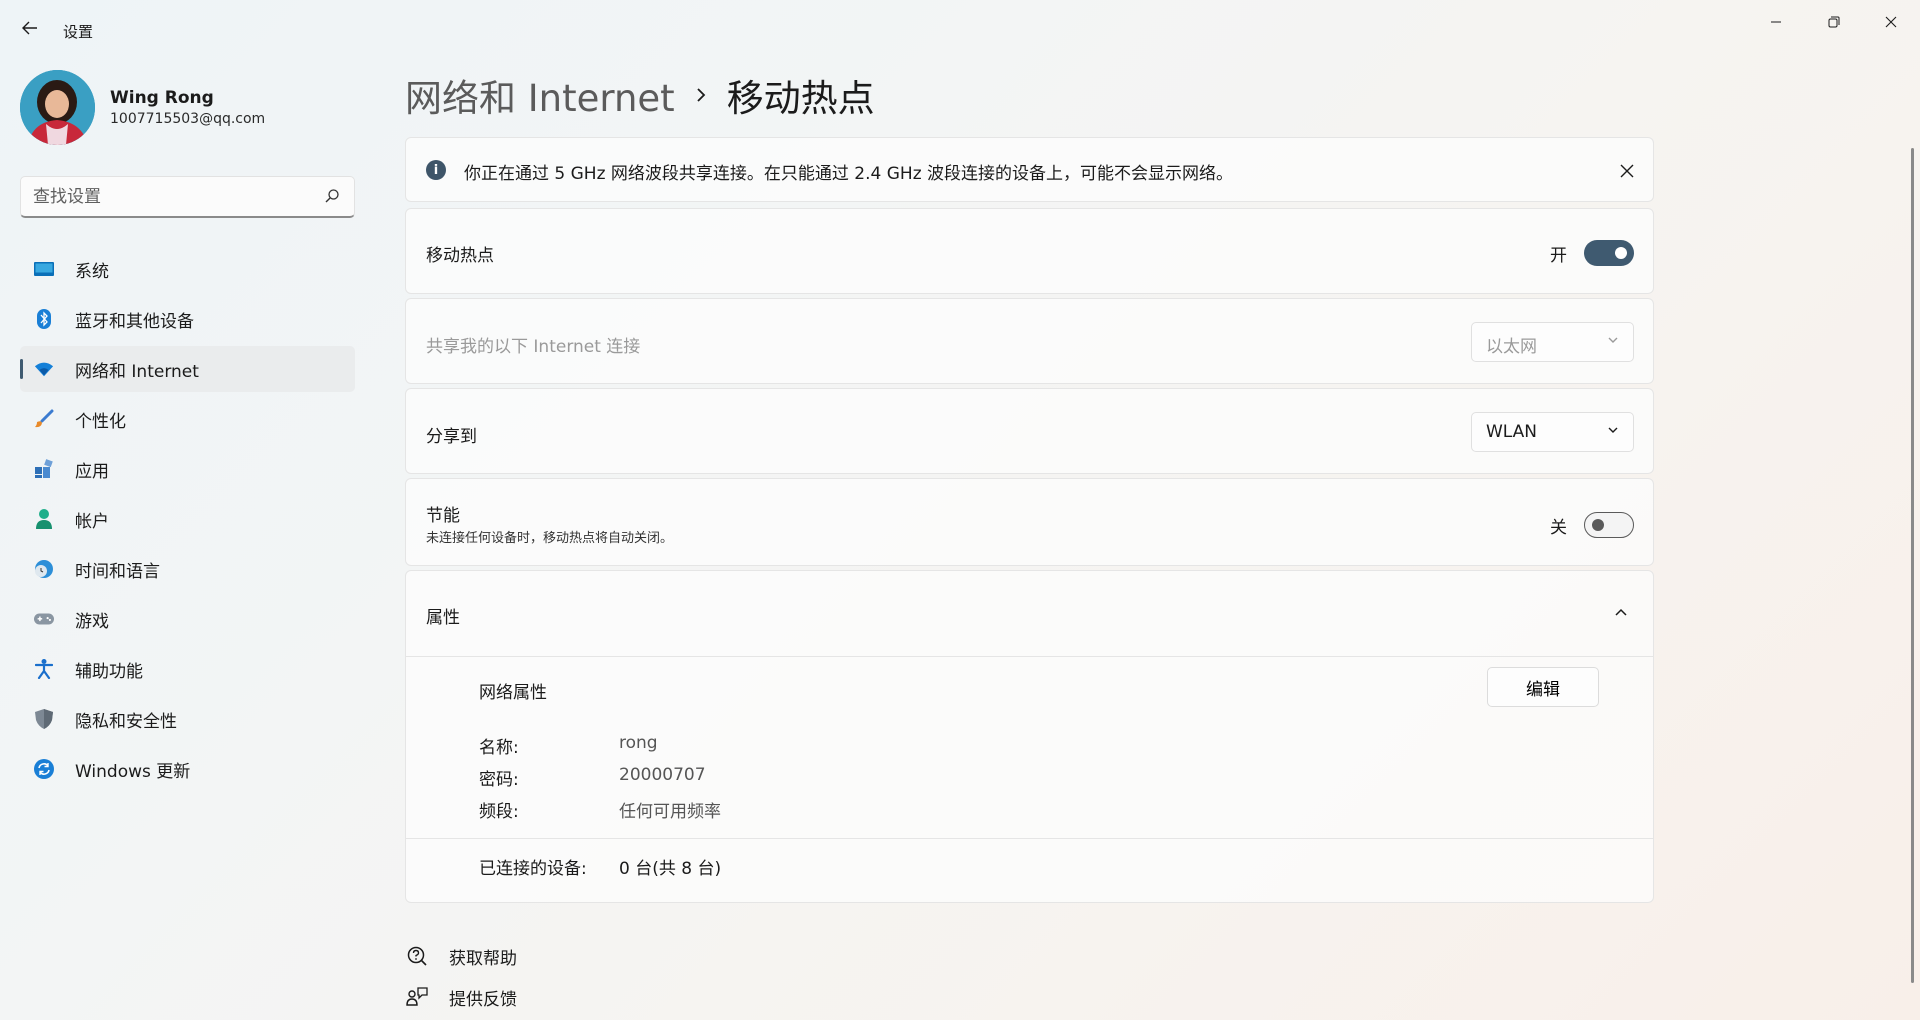 This screenshot has height=1020, width=1920. I want to click on search-icon, so click(332, 196).